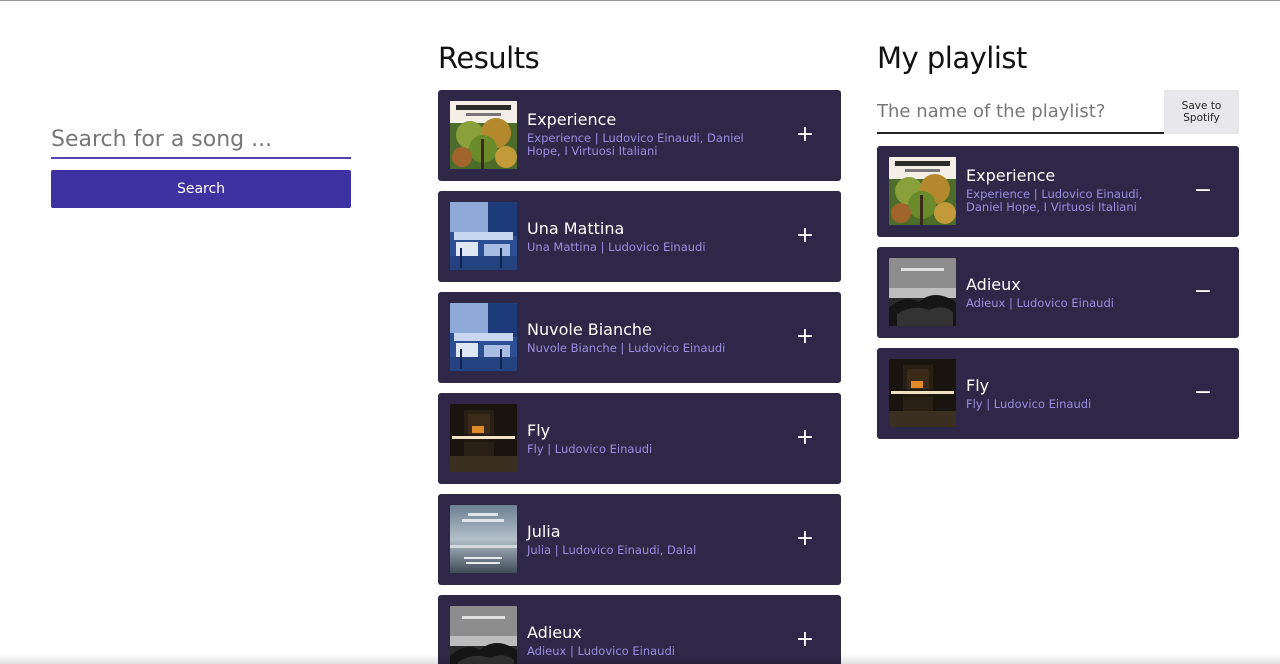 Image resolution: width=1280 pixels, height=664 pixels. What do you see at coordinates (639, 539) in the screenshot?
I see `result-track-card: Julia Julia | Ludovico Einaudi, Dalal +` at bounding box center [639, 539].